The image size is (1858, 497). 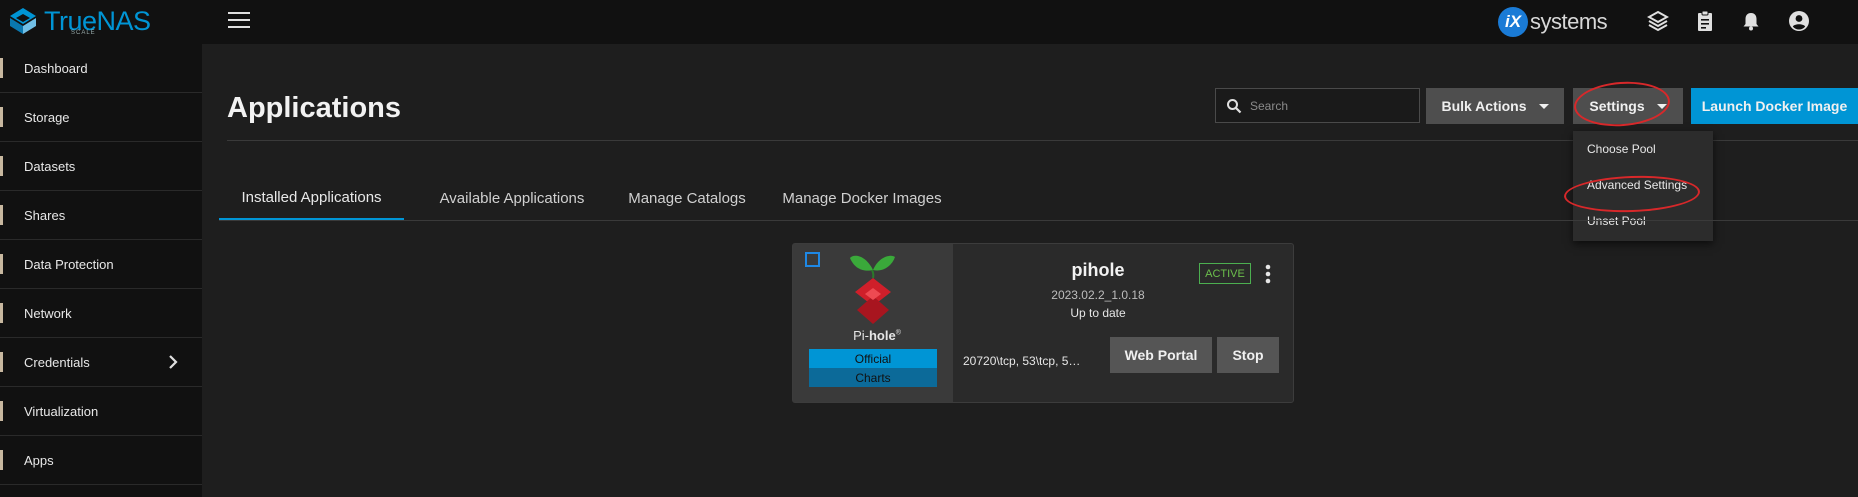 What do you see at coordinates (929, 22) in the screenshot?
I see `top-bar: TrueNAS SCALE iX systems` at bounding box center [929, 22].